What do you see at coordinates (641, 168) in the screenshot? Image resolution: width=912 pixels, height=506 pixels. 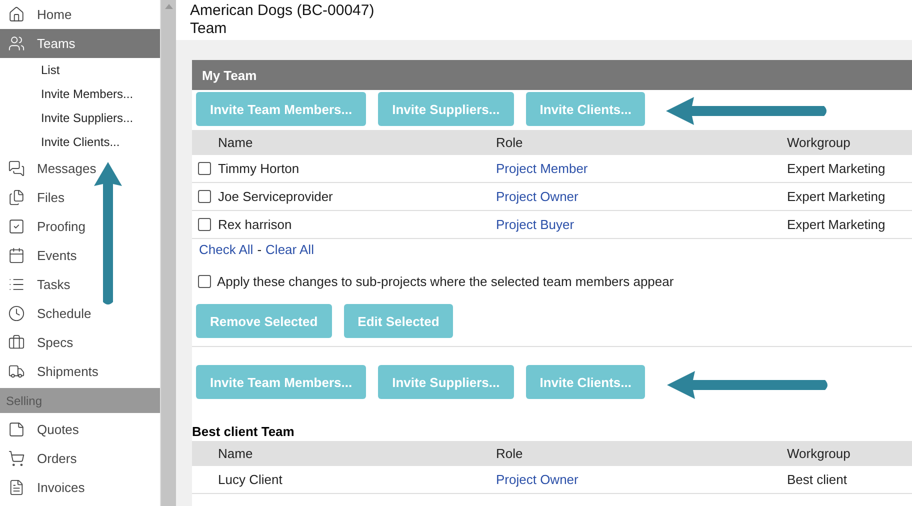 I see `role-link: Project Member` at bounding box center [641, 168].